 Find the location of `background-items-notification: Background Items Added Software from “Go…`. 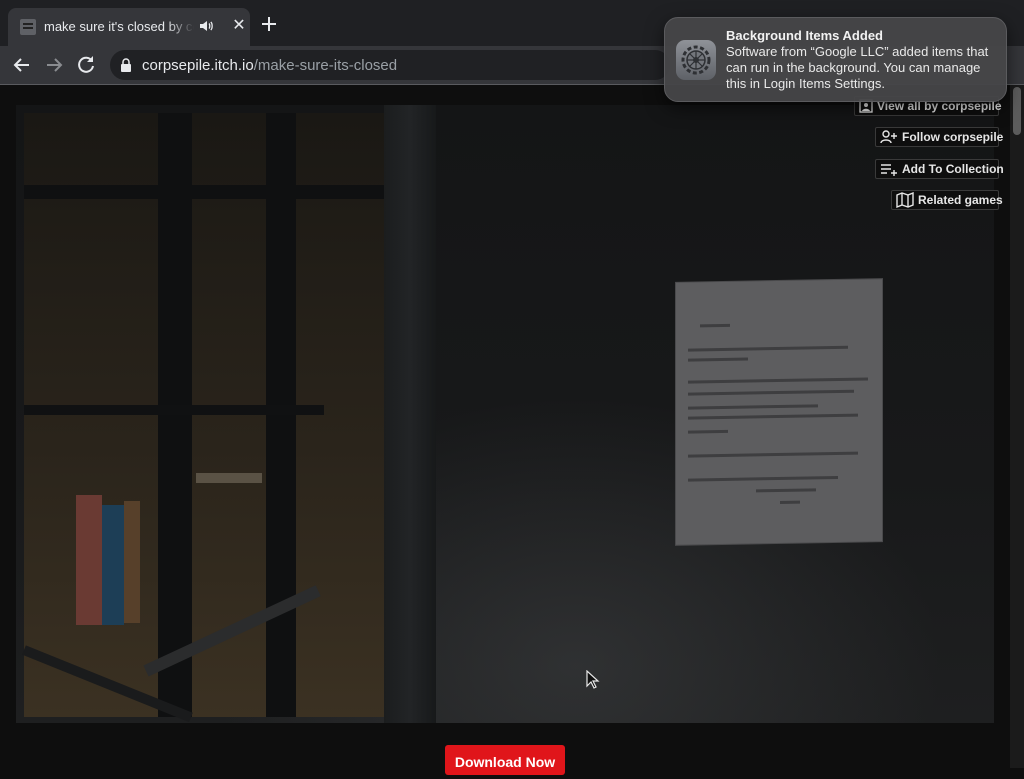

background-items-notification: Background Items Added Software from “Go… is located at coordinates (835, 59).